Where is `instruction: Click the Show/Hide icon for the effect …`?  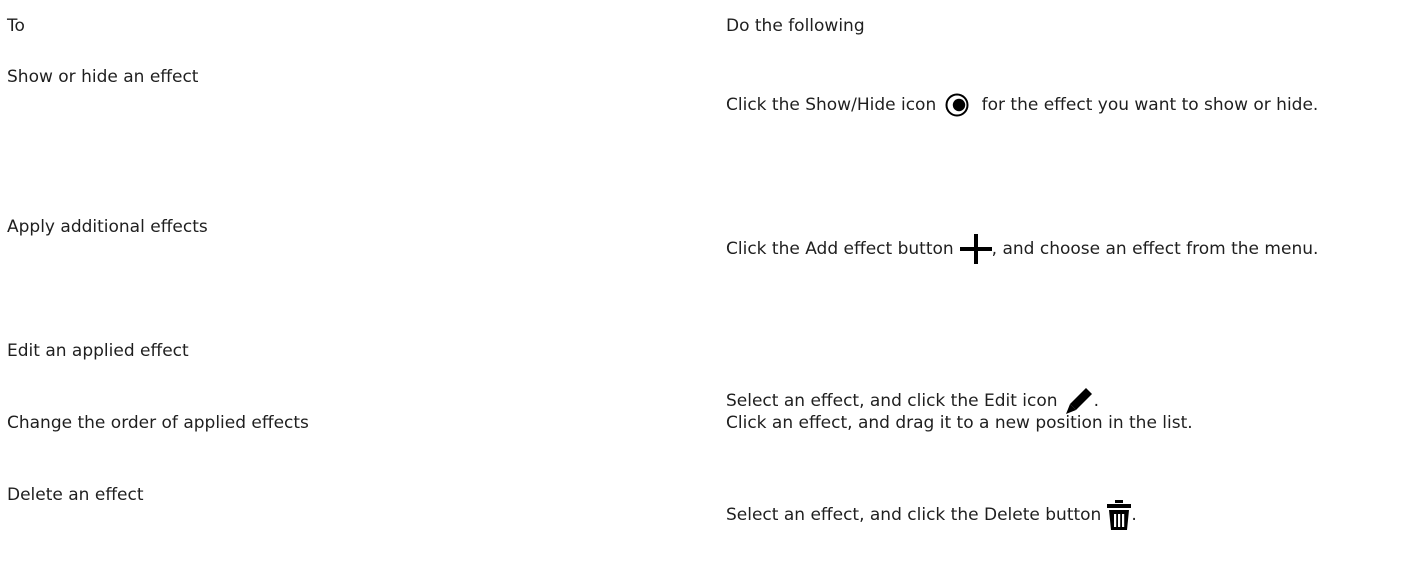 instruction: Click the Show/Hide icon for the effect … is located at coordinates (1022, 105).